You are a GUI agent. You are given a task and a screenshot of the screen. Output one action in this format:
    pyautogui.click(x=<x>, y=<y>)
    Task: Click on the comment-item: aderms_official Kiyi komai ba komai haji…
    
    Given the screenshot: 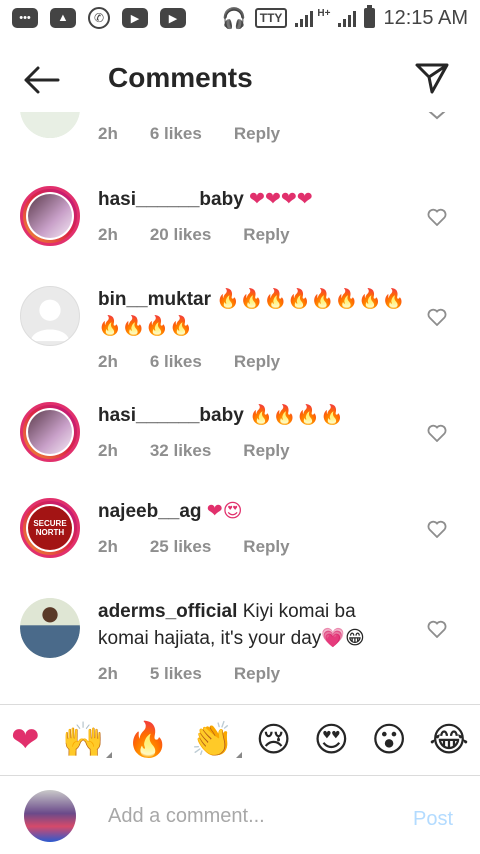 What is the action you would take?
    pyautogui.click(x=240, y=651)
    